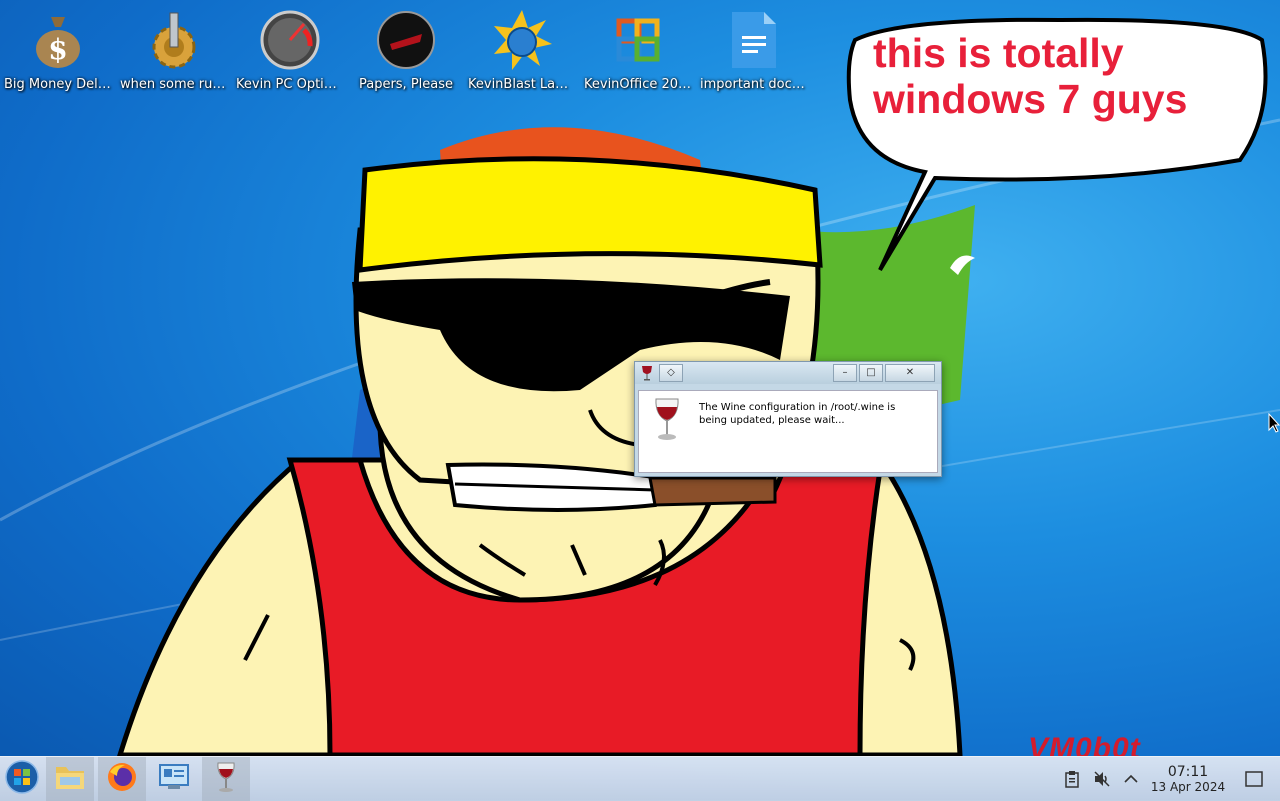  What do you see at coordinates (524, 84) in the screenshot?
I see `desktop-icon-label: KevinBlast Launcher` at bounding box center [524, 84].